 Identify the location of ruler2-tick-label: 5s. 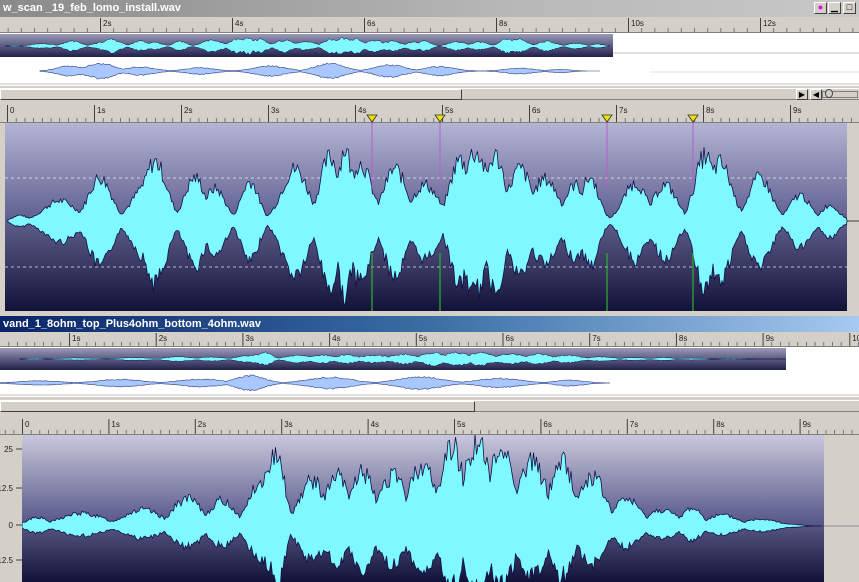
(461, 424).